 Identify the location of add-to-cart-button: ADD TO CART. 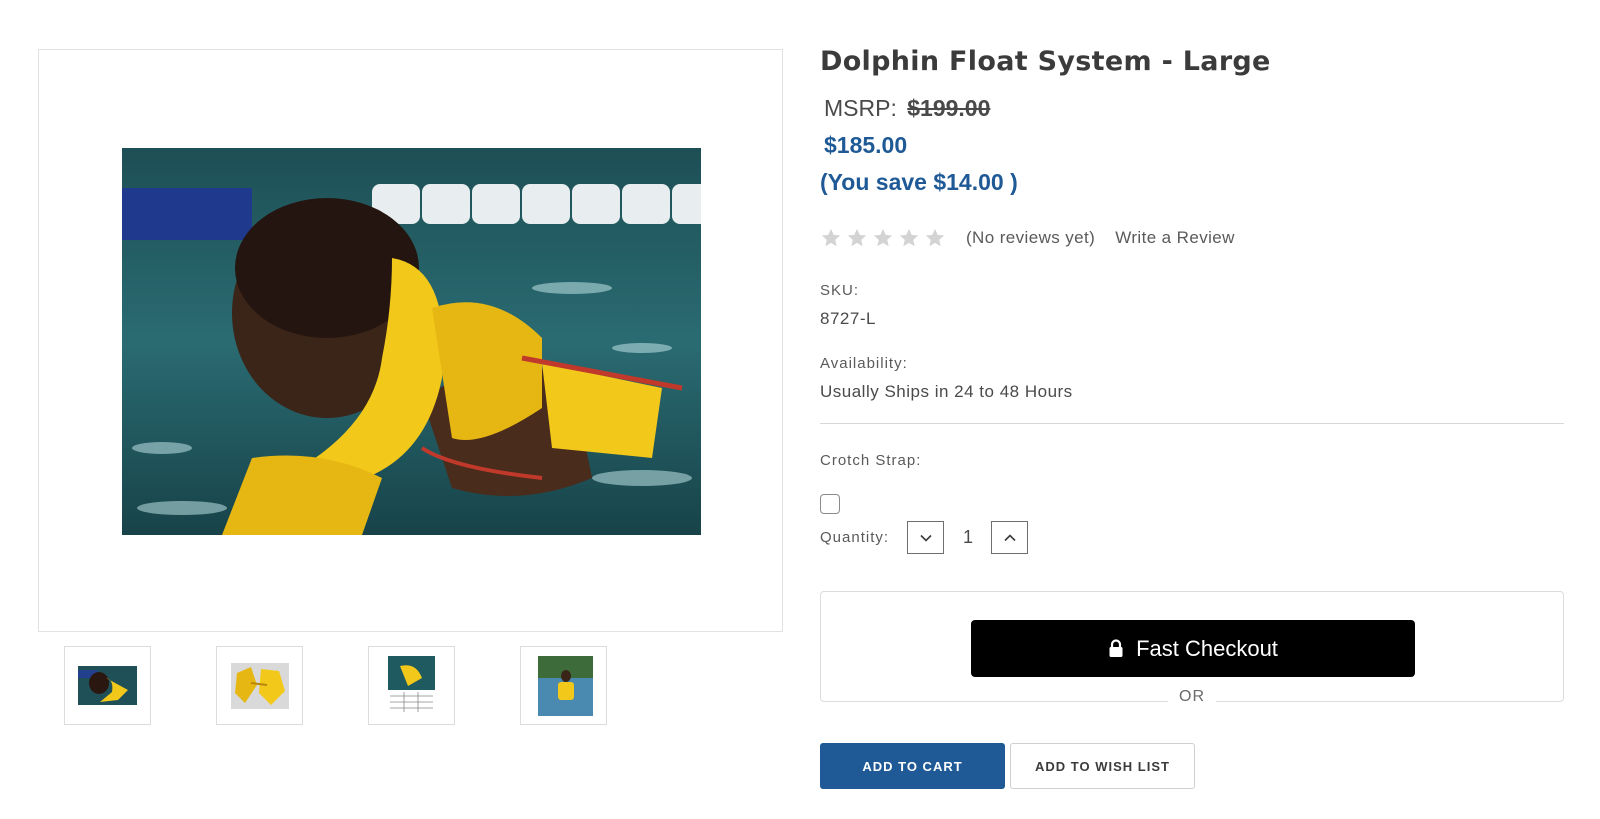
(912, 766).